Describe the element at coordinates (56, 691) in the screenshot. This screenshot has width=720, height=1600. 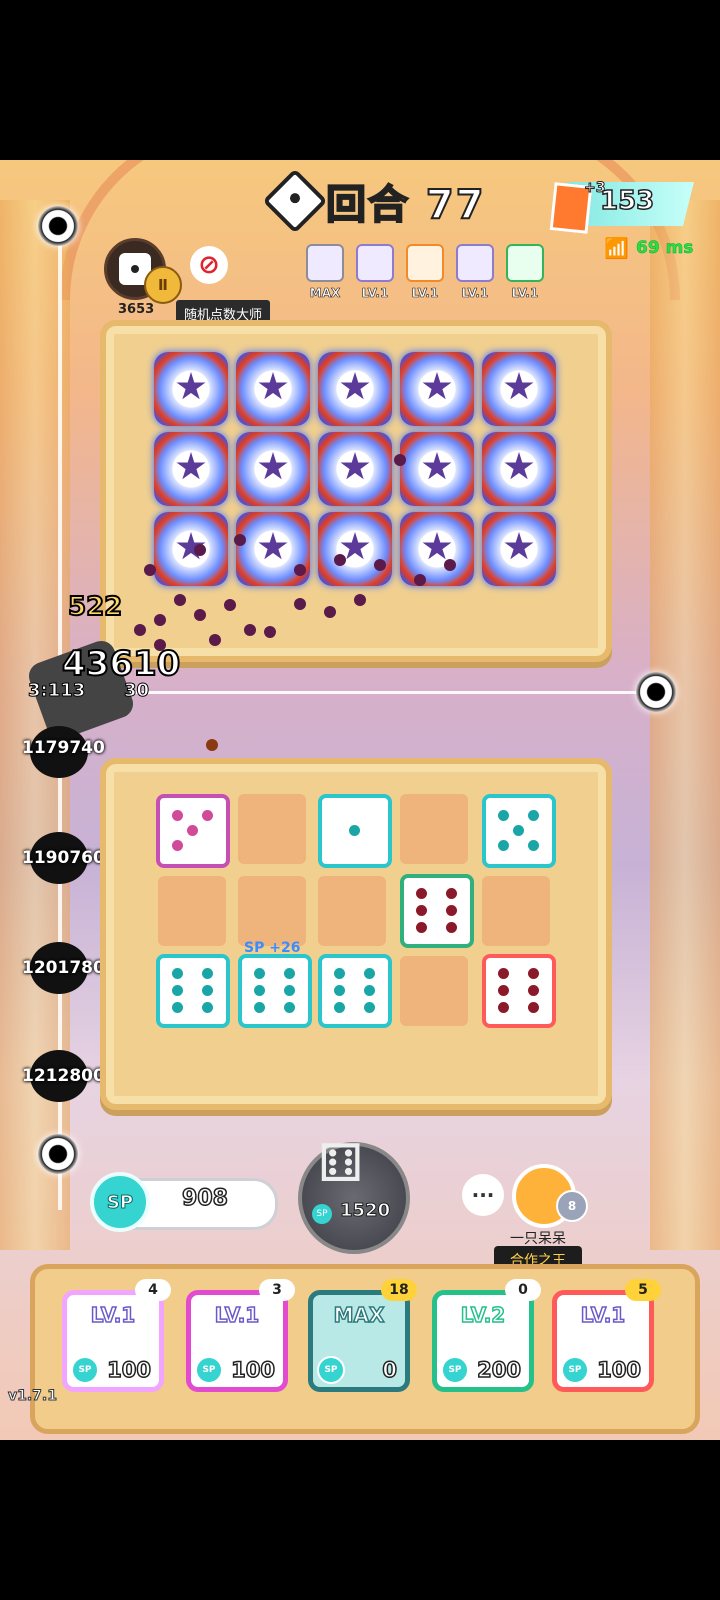
I see `boss-hp: 3:113` at that location.